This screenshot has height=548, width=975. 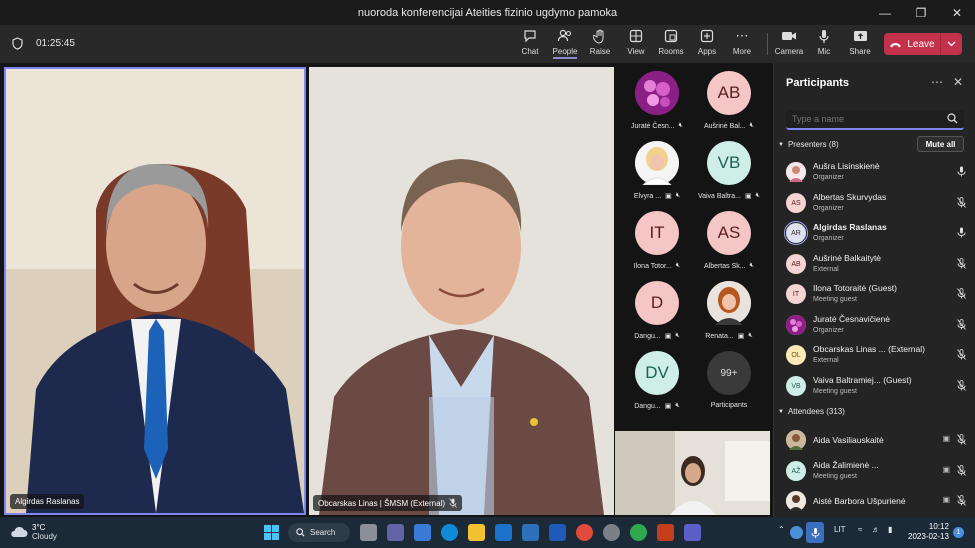 I want to click on close-icon: ✕, so click(x=958, y=82).